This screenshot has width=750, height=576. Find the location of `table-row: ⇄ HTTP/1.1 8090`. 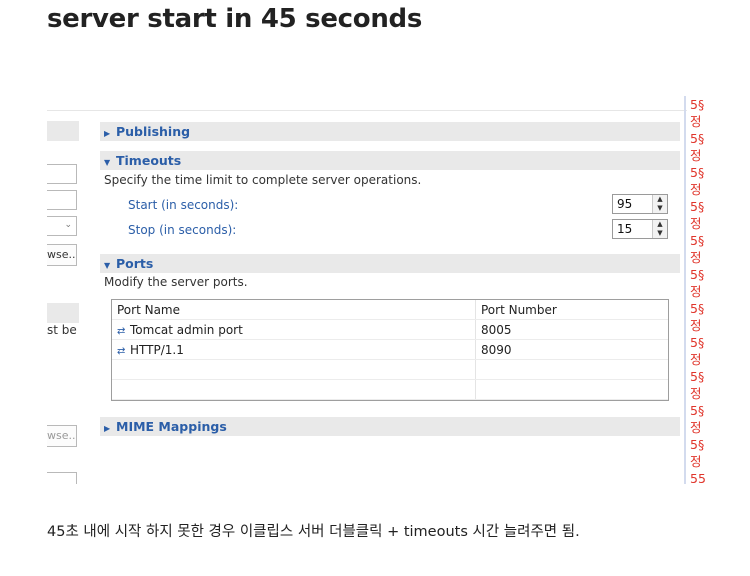

table-row: ⇄ HTTP/1.1 8090 is located at coordinates (390, 350).